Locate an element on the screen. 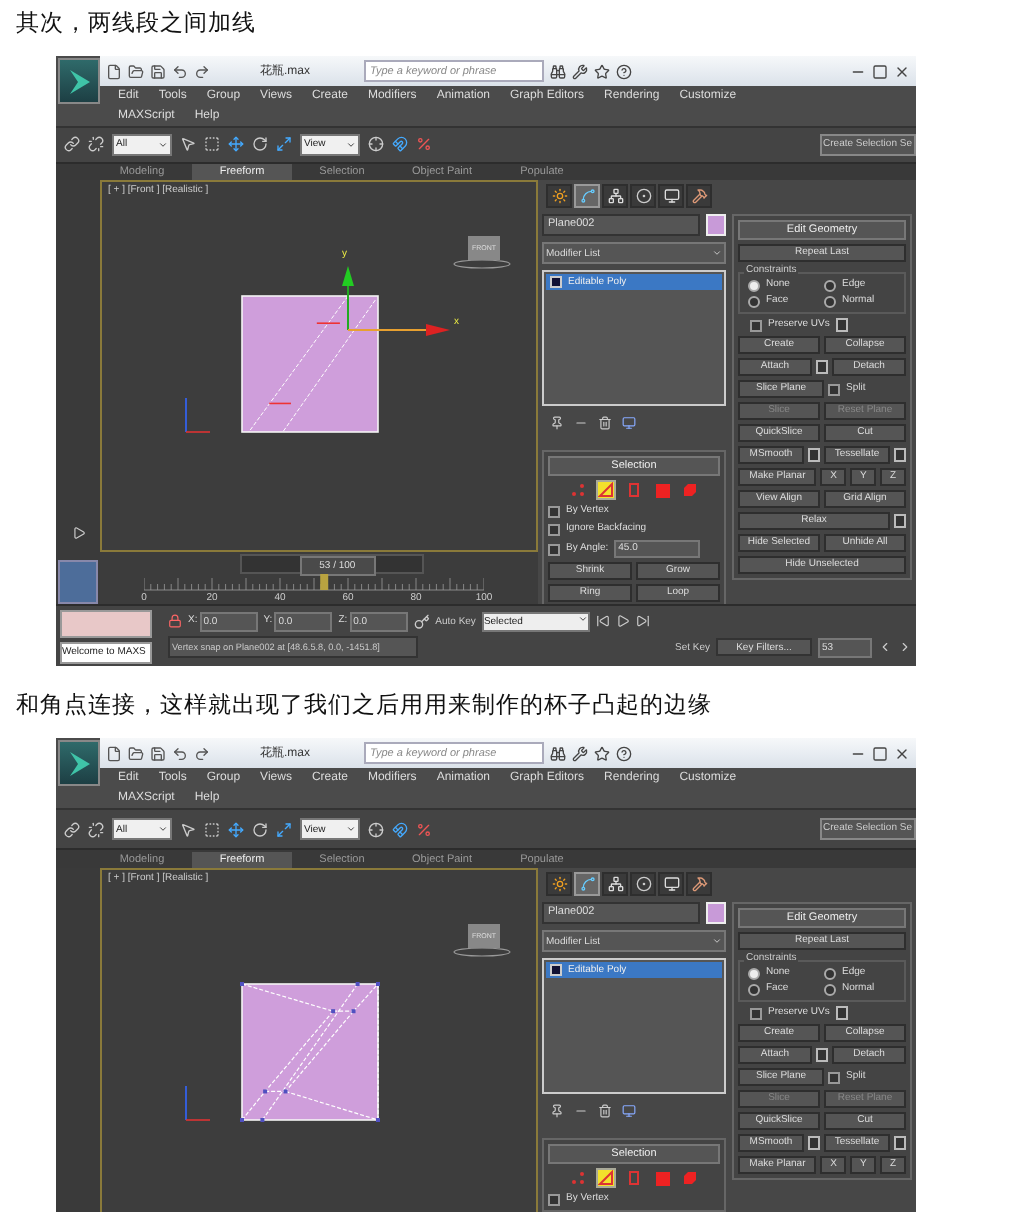  move-gizmo-drawing is located at coordinates (396, 301).